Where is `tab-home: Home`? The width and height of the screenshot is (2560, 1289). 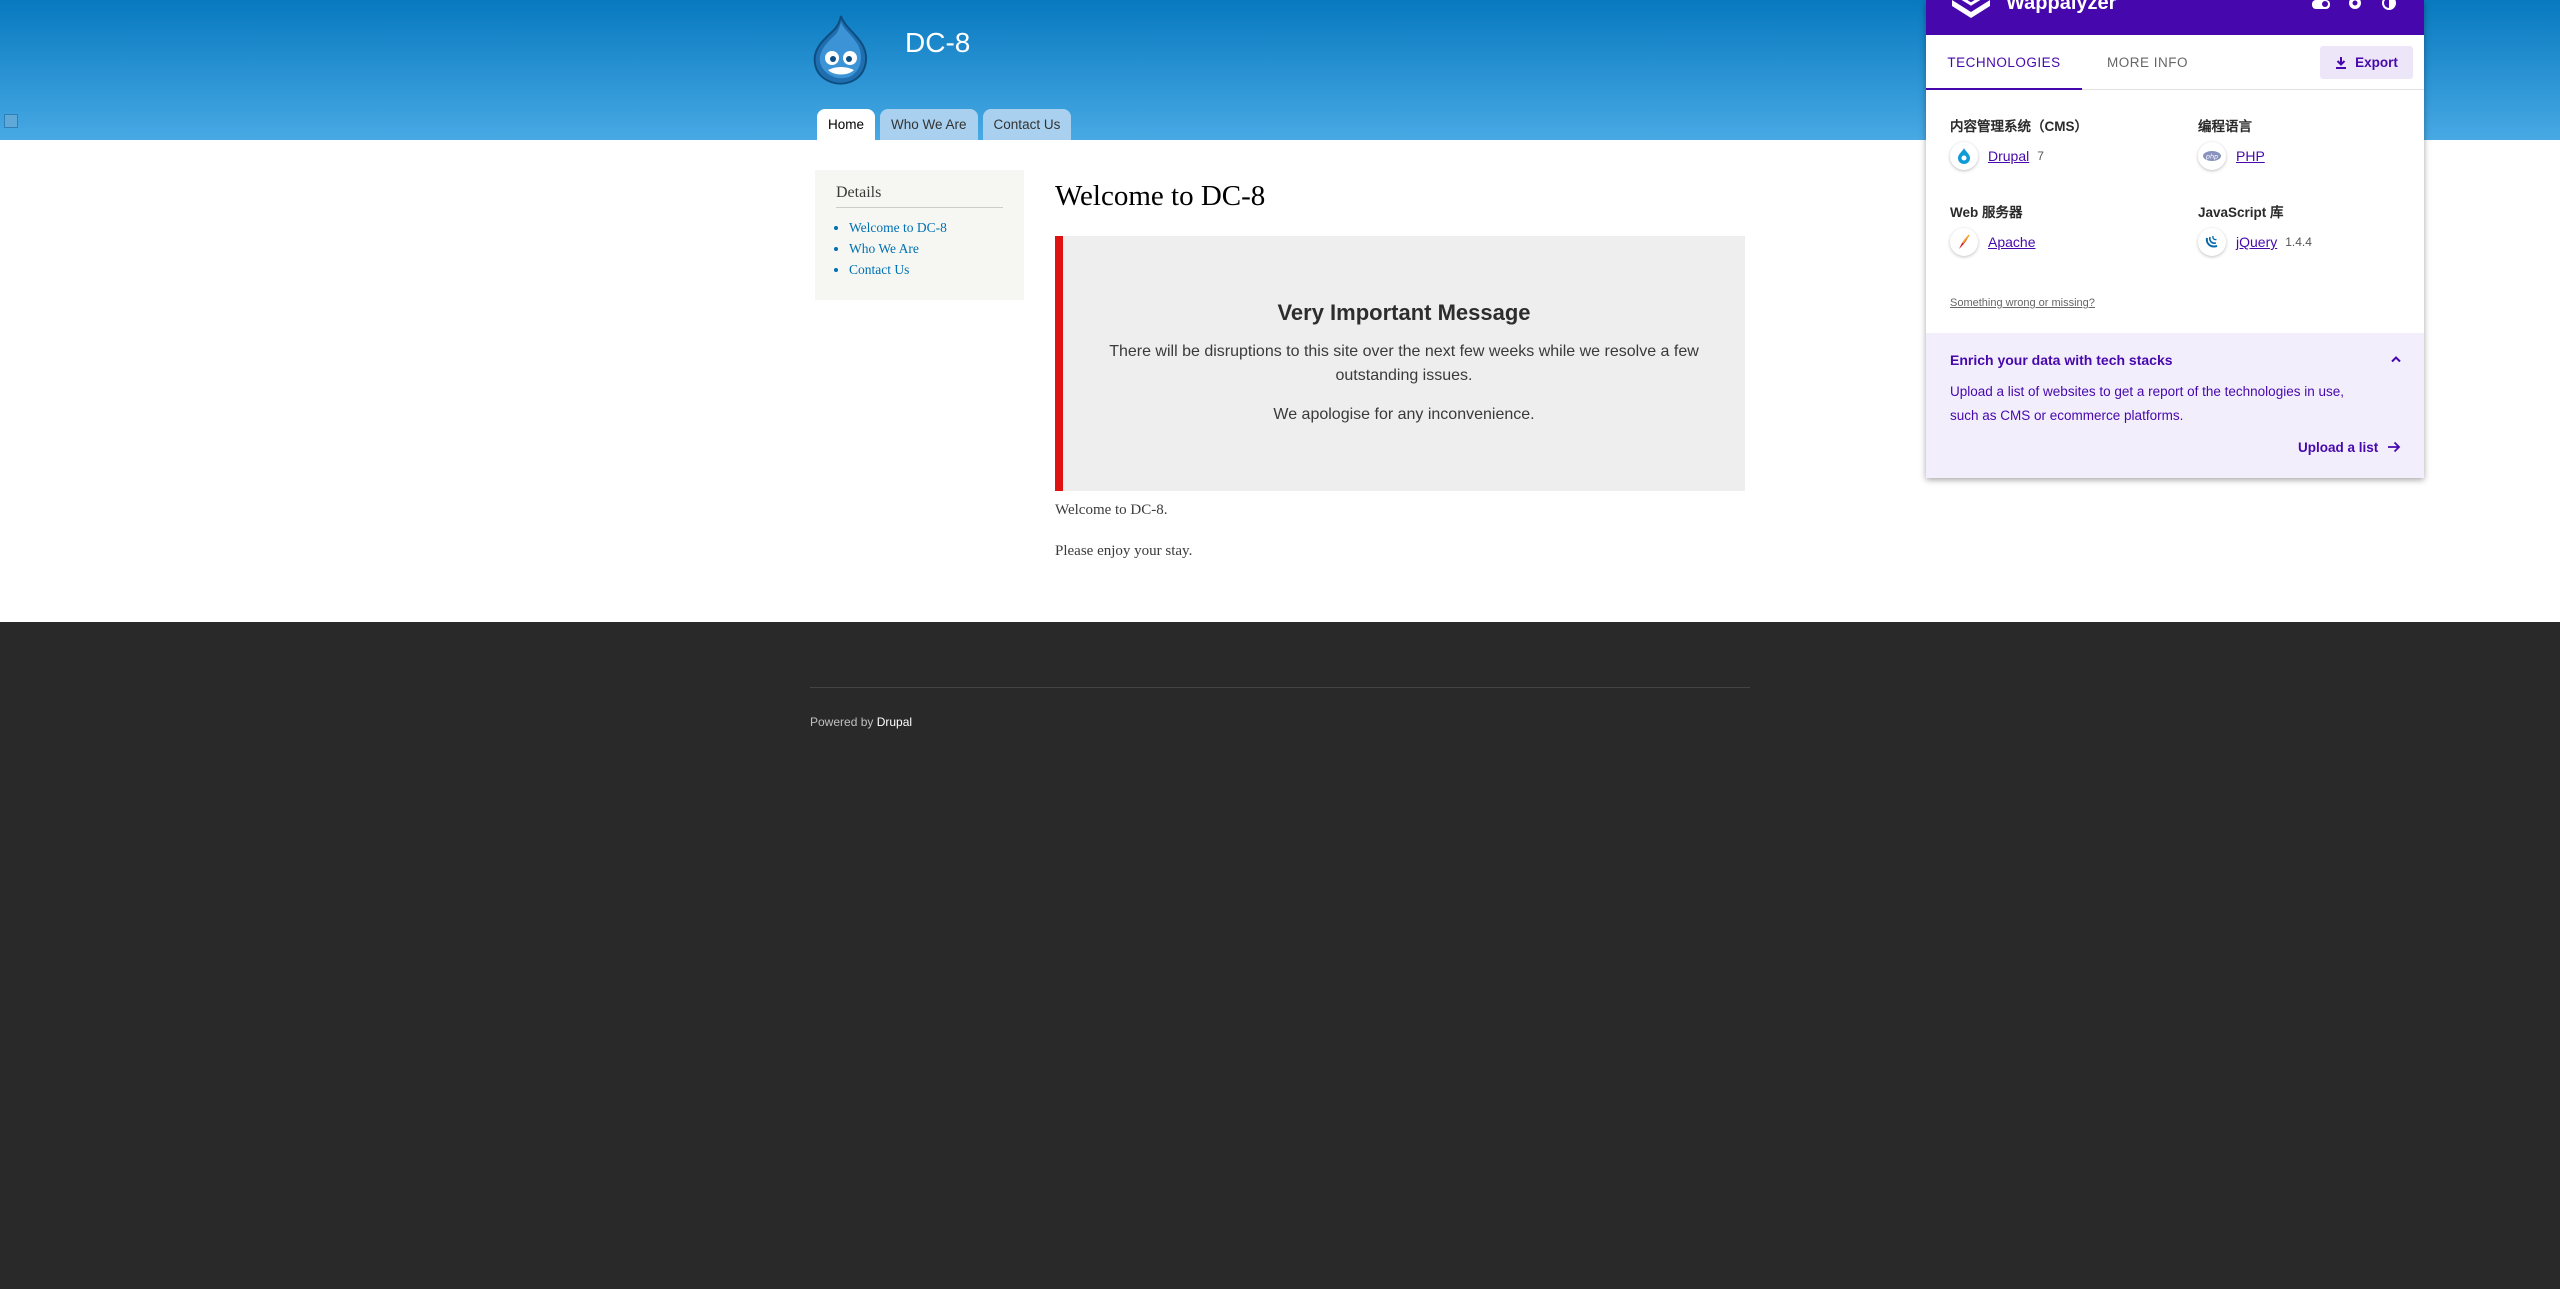 tab-home: Home is located at coordinates (846, 124).